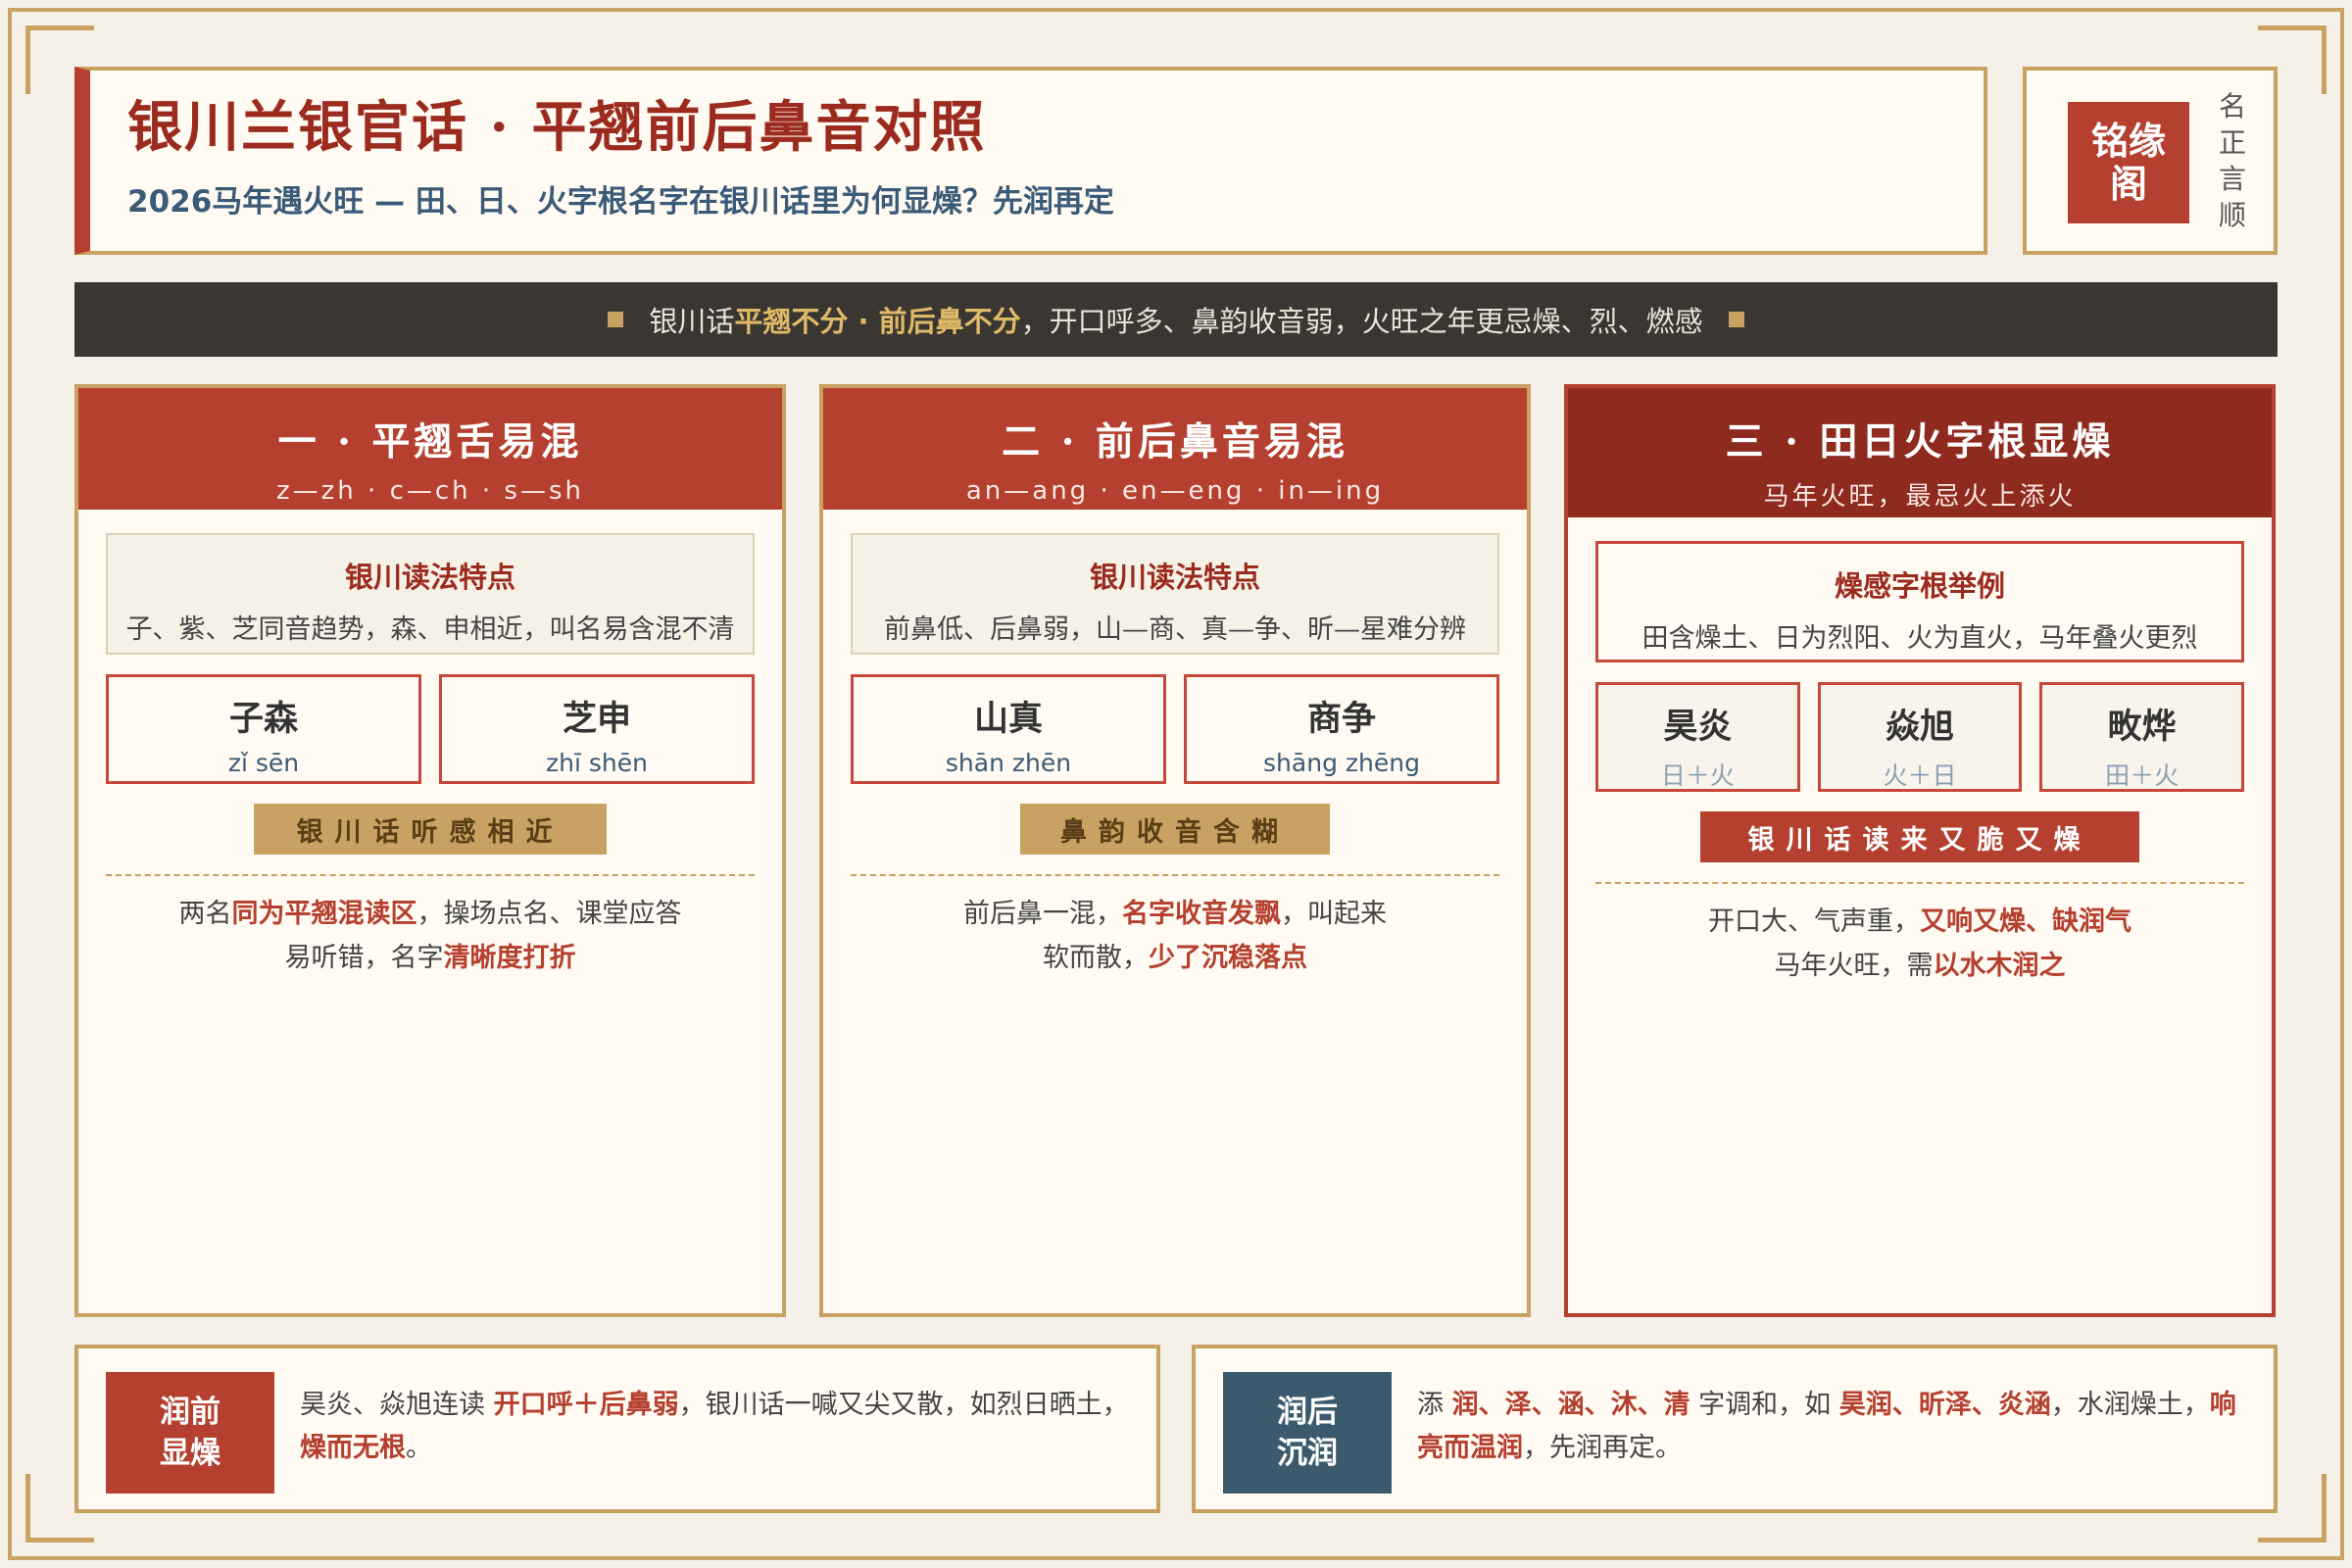  I want to click on column-note: 开口大、气声重，又响又燥、缺润气 马年火旺，需以水木润之, so click(1920, 944).